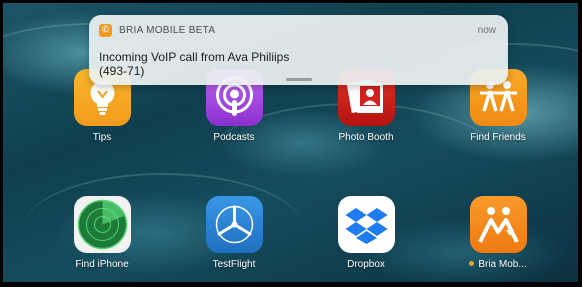 The image size is (582, 287). Describe the element at coordinates (102, 224) in the screenshot. I see `find-iphone-radar-icon` at that location.